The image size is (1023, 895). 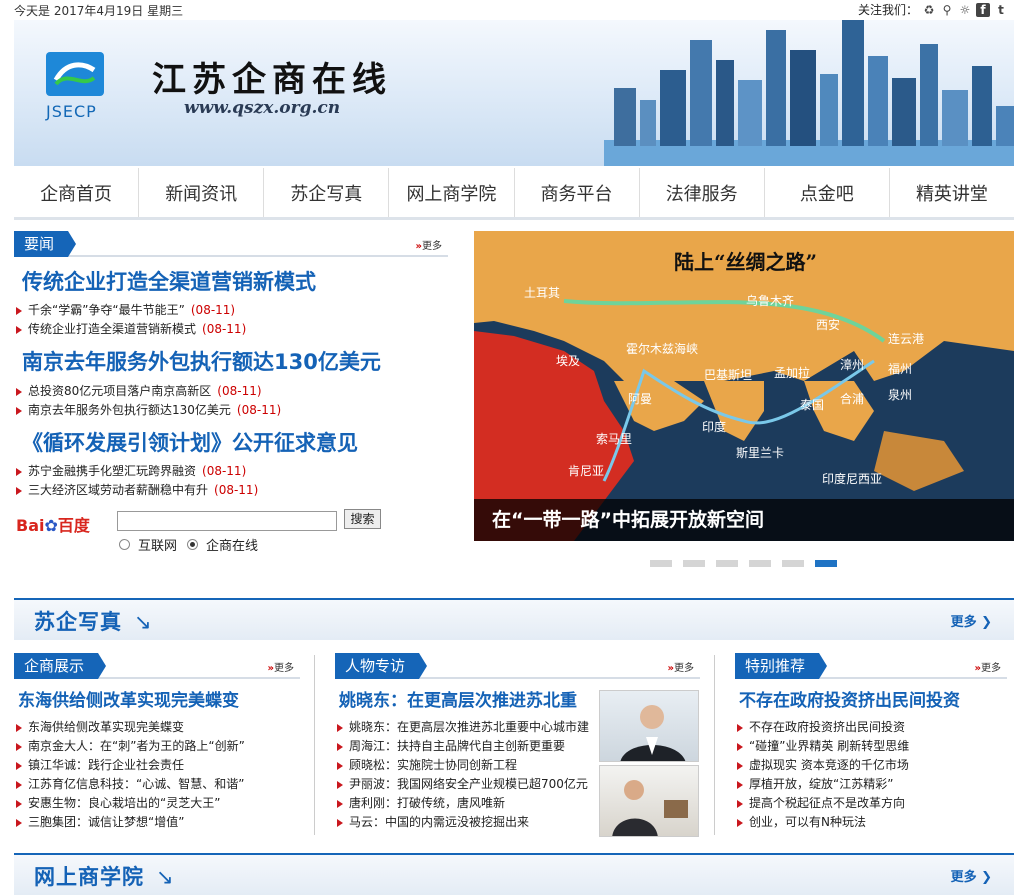 I want to click on business-school-band: 网上商学院 ↘ 更多 ❯, so click(x=514, y=874).